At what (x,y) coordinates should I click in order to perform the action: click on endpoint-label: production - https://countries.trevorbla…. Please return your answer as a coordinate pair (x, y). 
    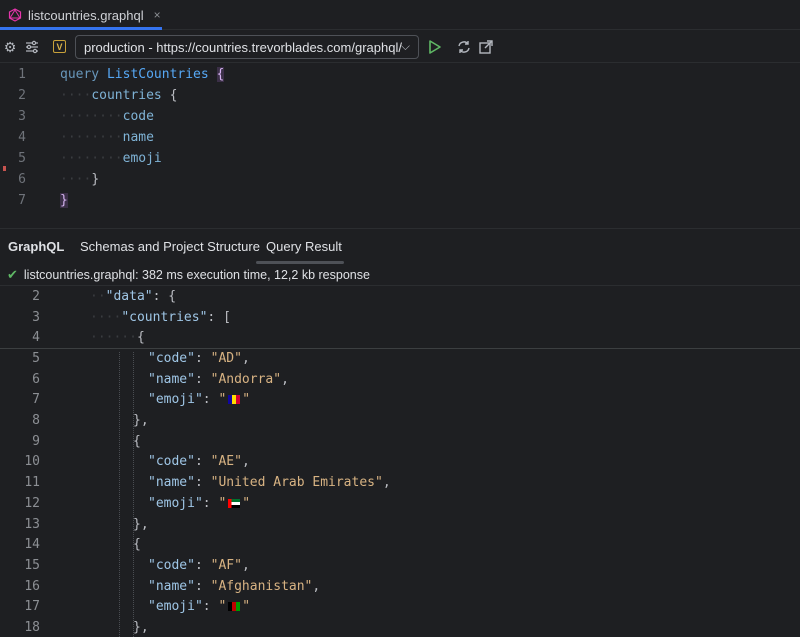
    Looking at the image, I should click on (243, 47).